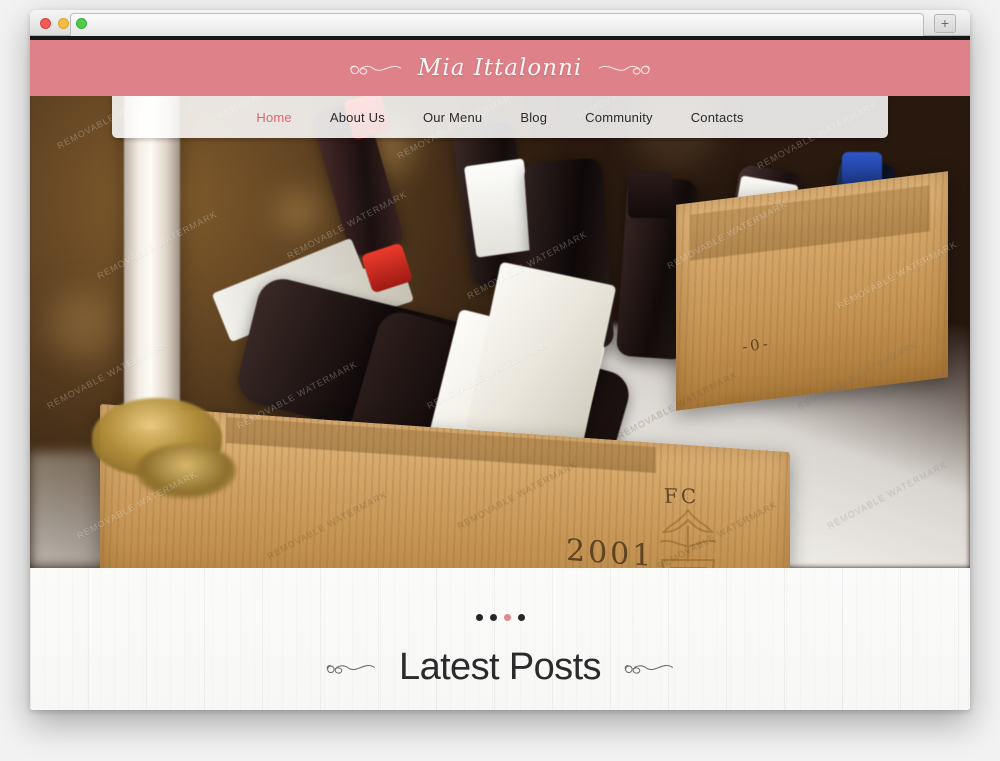 The height and width of the screenshot is (761, 1000). I want to click on nav-item-our-menu: Our Menu, so click(452, 117).